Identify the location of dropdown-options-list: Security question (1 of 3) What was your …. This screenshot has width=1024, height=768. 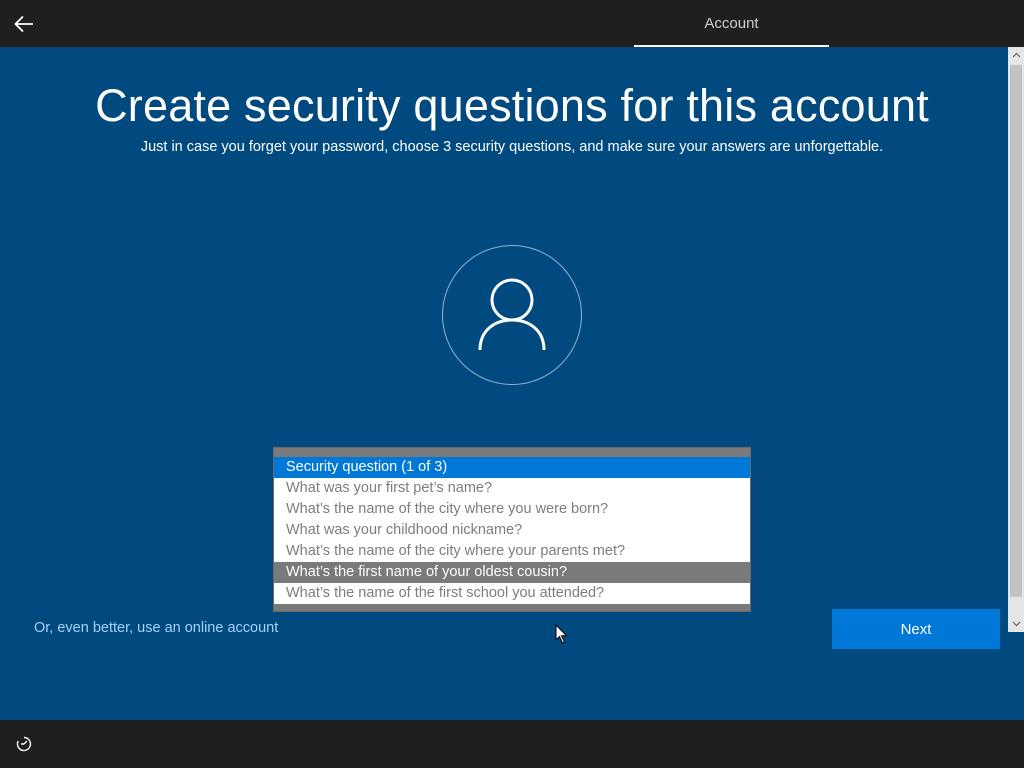
(512, 530).